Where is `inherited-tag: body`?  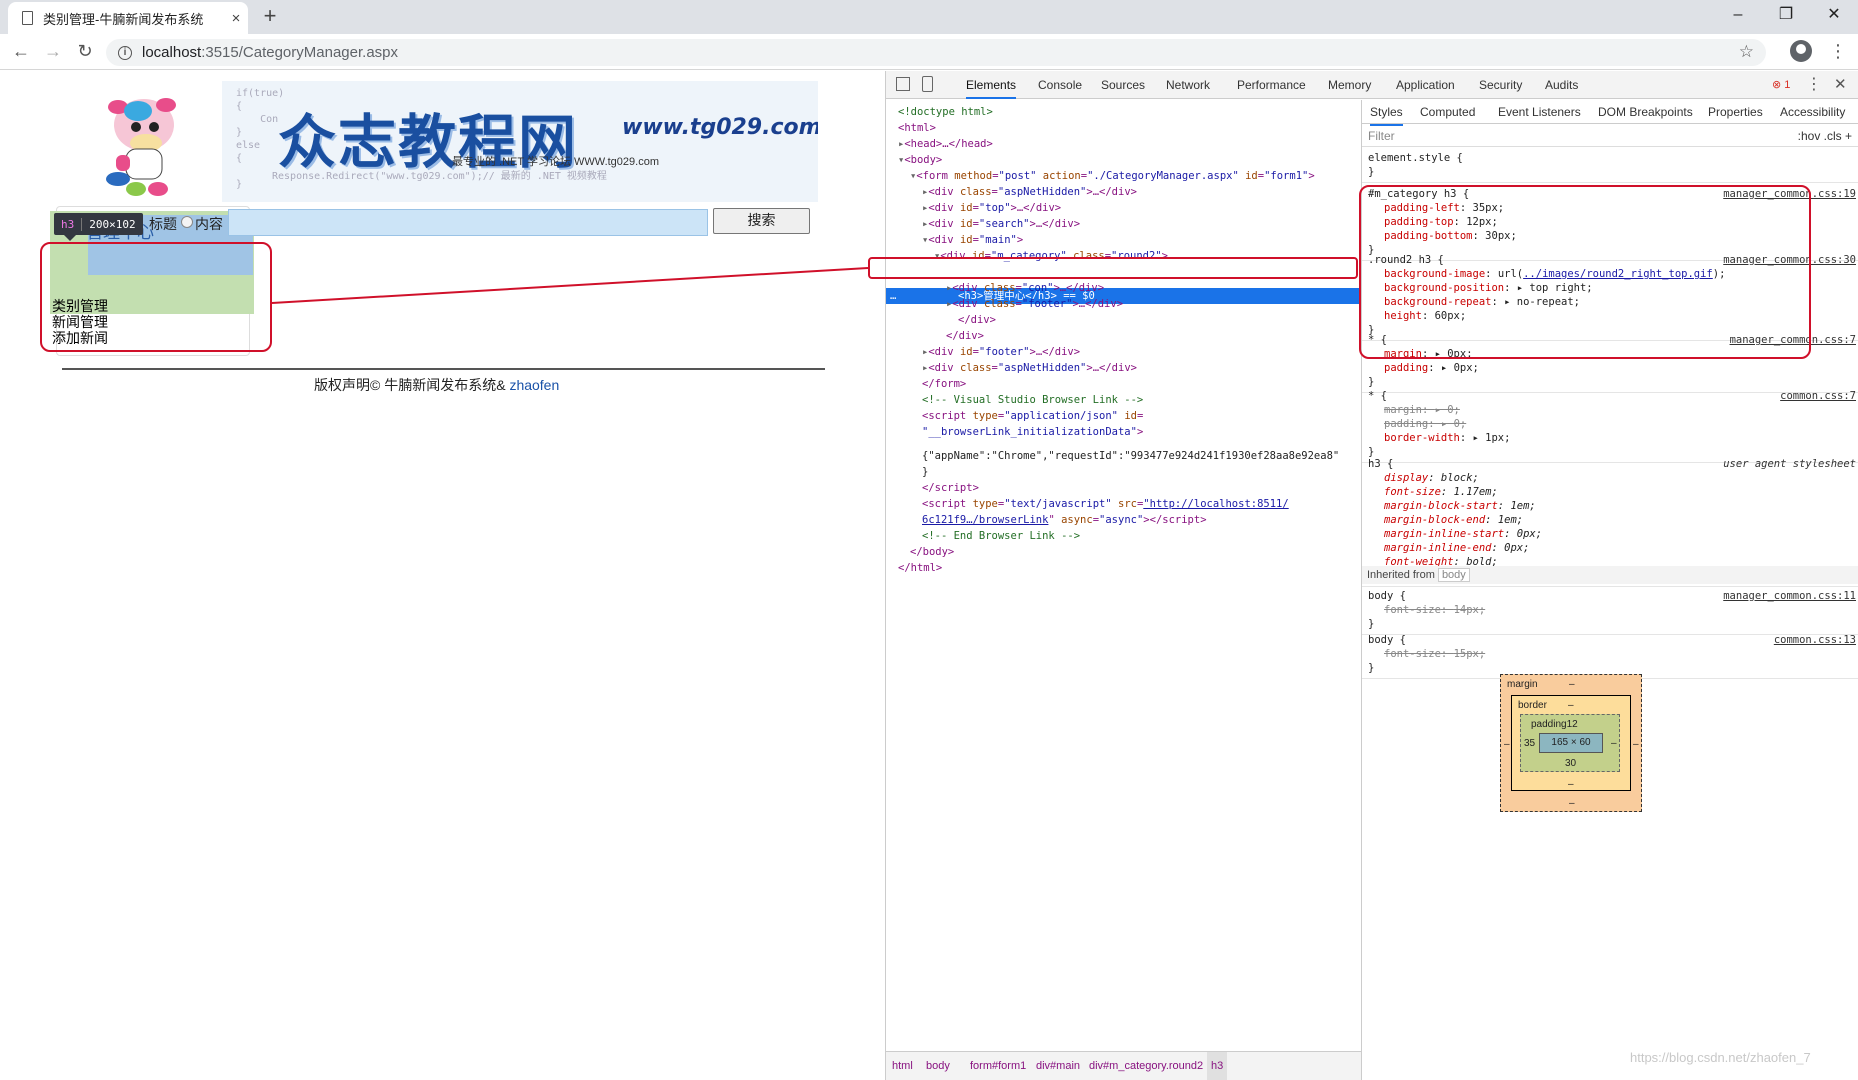
inherited-tag: body is located at coordinates (1453, 575).